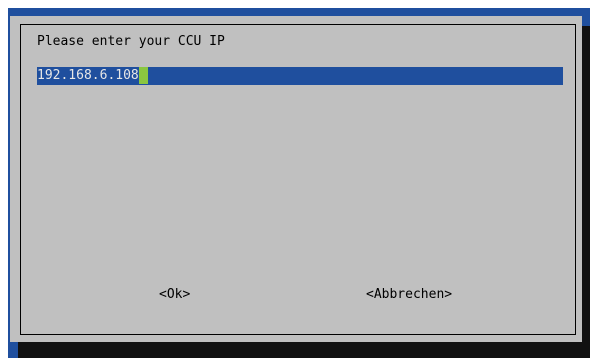 Image resolution: width=590 pixels, height=358 pixels. What do you see at coordinates (409, 294) in the screenshot?
I see `cancel-button: <Abbrechen>` at bounding box center [409, 294].